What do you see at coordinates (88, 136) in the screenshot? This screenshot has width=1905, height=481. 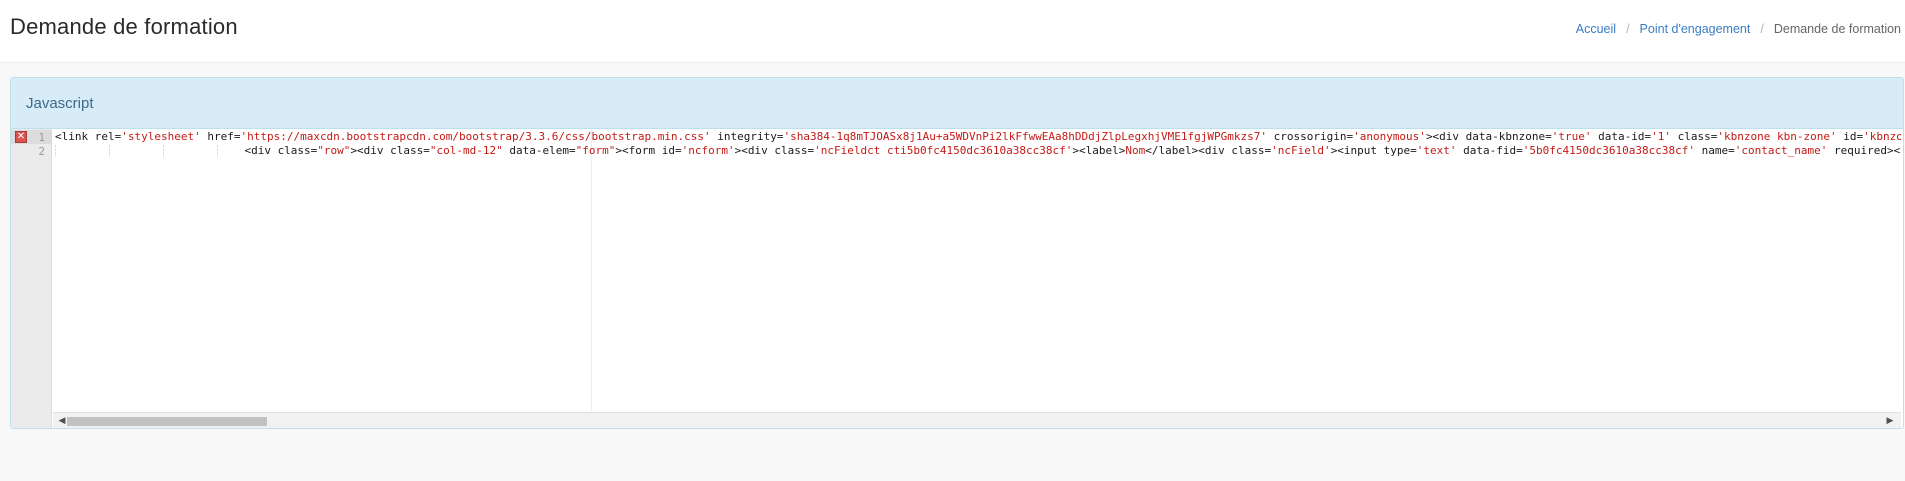 I see `code-token-plain: <link rel=` at bounding box center [88, 136].